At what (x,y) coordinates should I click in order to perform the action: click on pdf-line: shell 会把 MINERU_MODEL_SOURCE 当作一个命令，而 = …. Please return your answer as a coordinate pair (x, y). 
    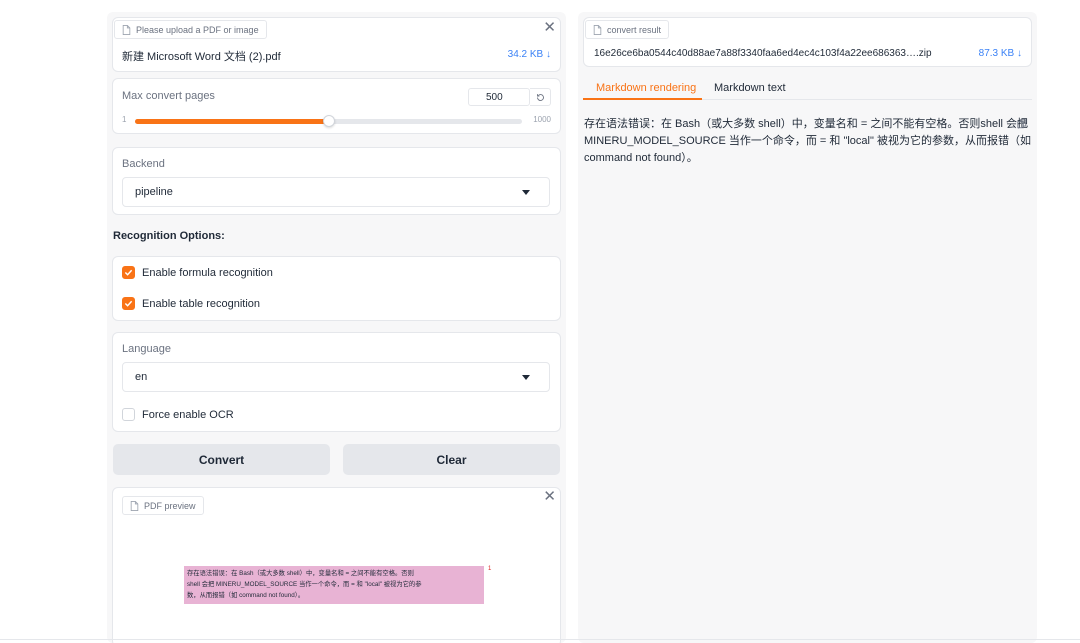
    Looking at the image, I should click on (304, 584).